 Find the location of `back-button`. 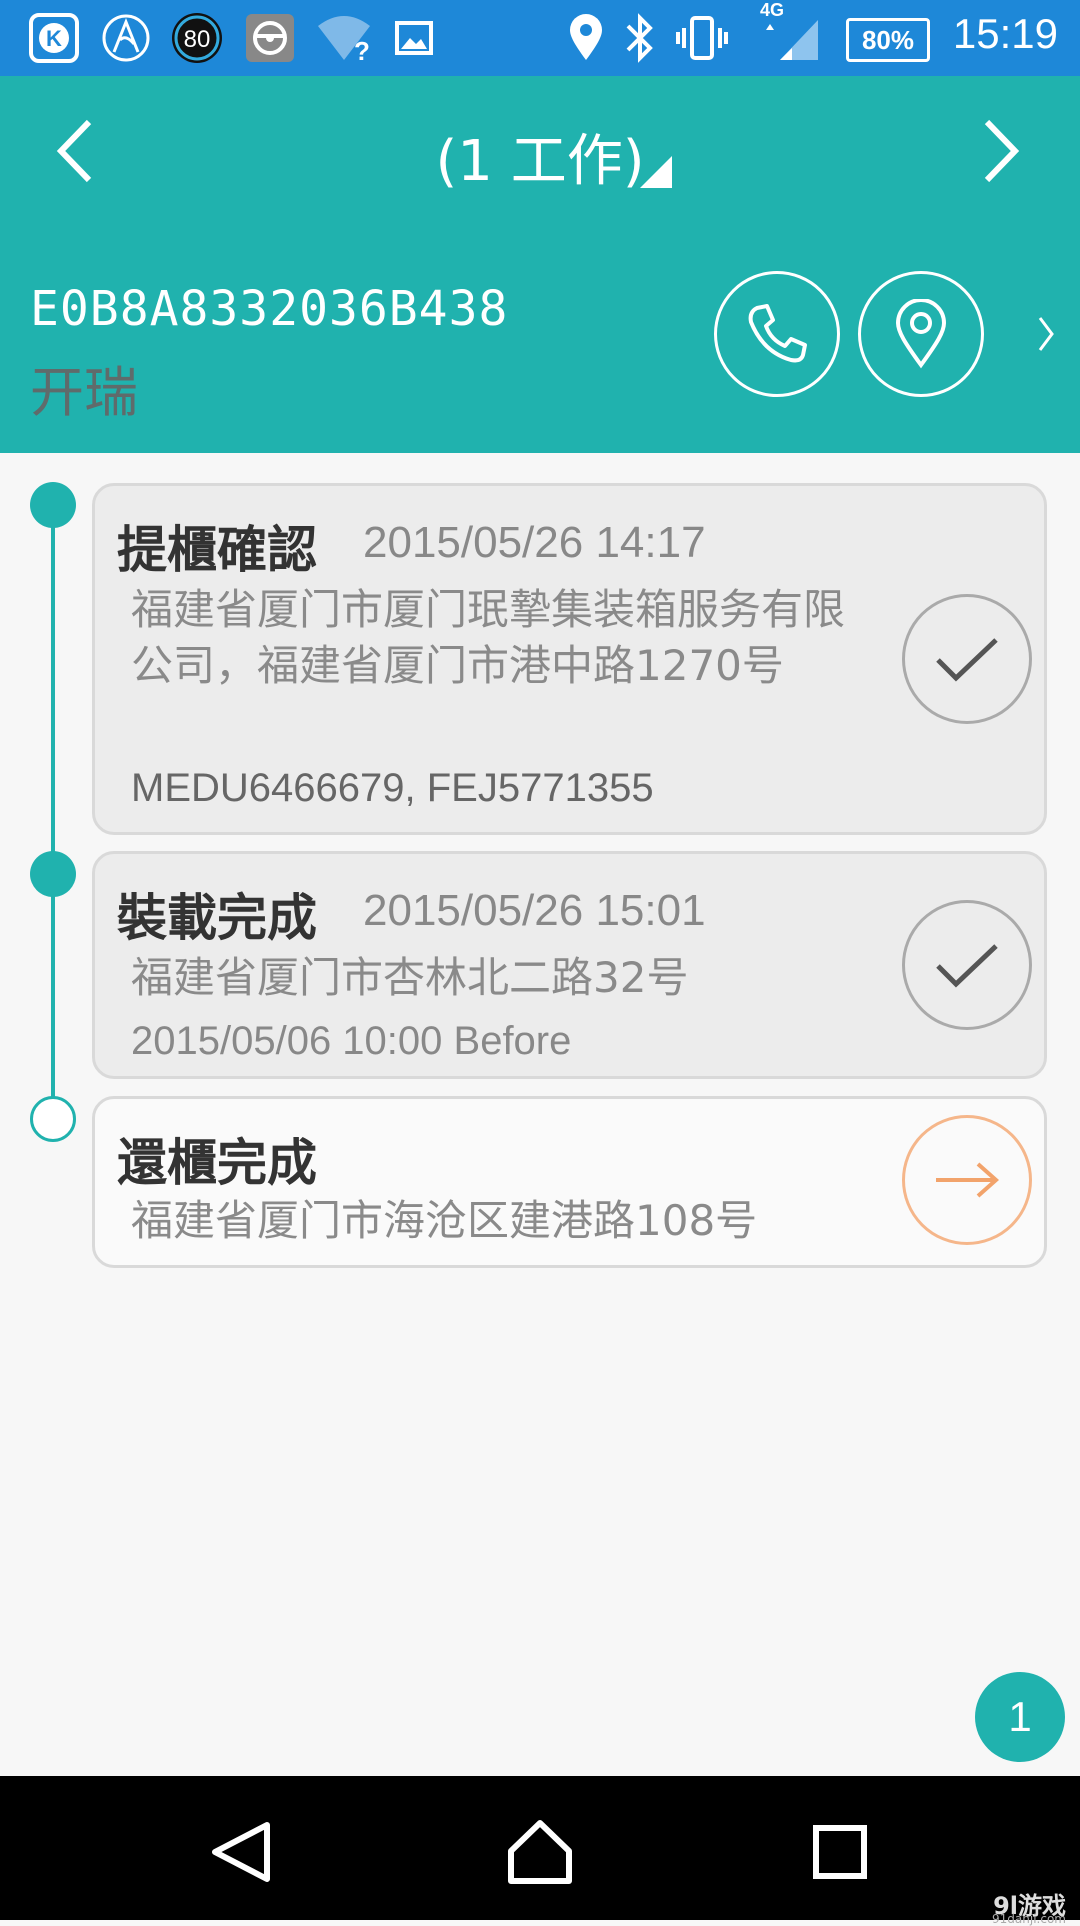

back-button is located at coordinates (242, 1852).